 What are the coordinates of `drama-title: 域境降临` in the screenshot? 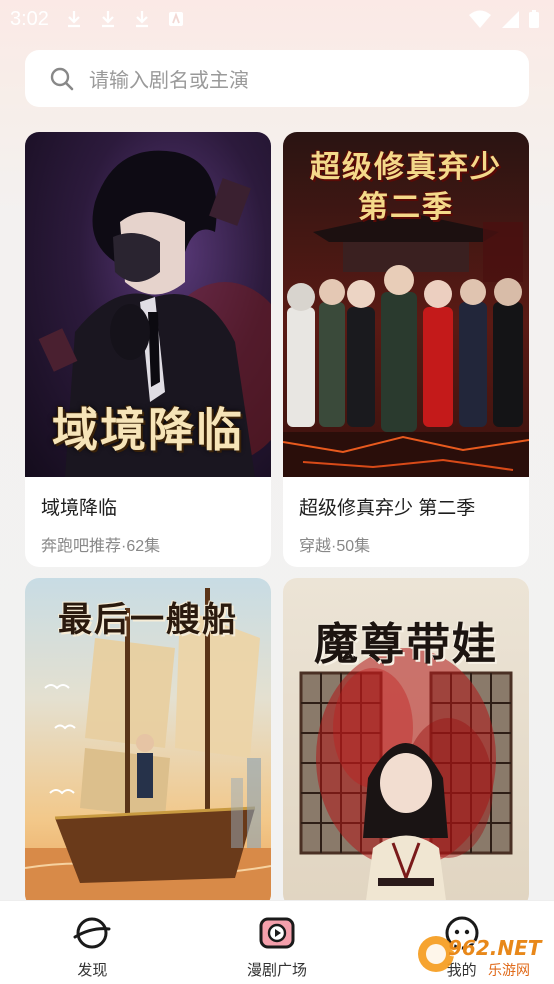 It's located at (148, 506).